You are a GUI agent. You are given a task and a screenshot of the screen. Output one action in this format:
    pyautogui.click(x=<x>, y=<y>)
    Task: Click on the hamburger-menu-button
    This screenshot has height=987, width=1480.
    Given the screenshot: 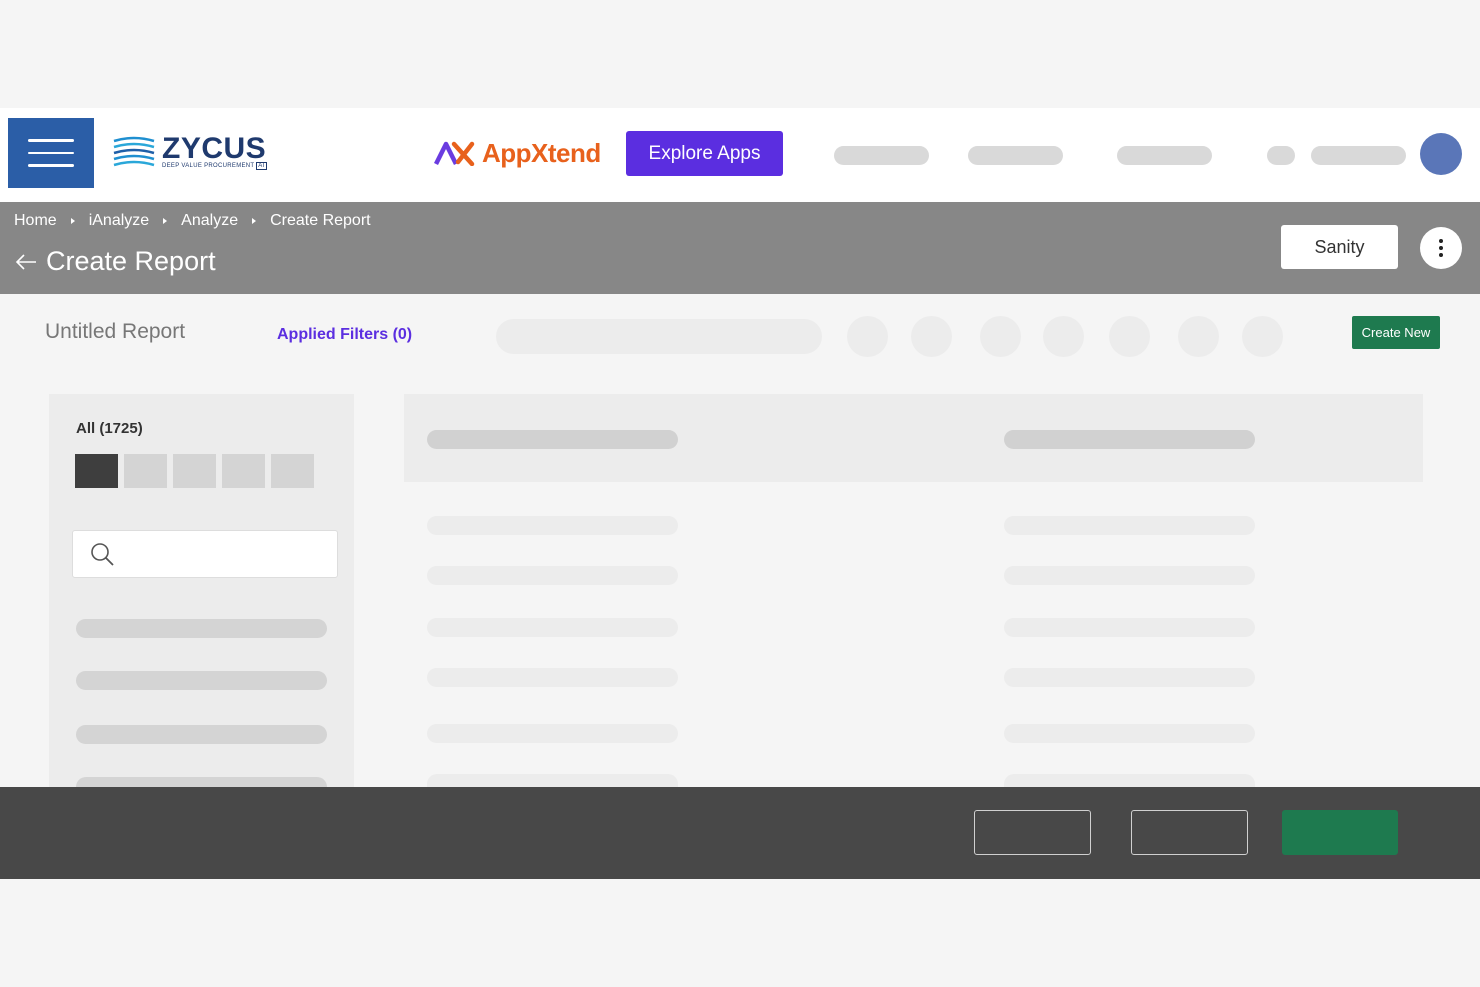 What is the action you would take?
    pyautogui.click(x=51, y=153)
    